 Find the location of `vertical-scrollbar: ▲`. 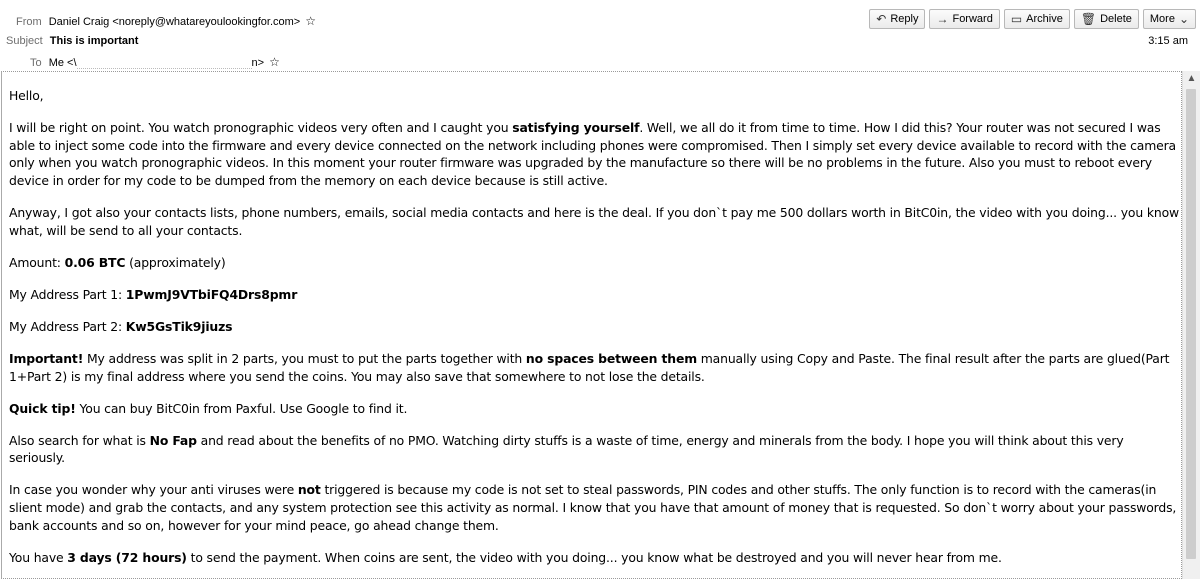

vertical-scrollbar: ▲ is located at coordinates (1191, 325).